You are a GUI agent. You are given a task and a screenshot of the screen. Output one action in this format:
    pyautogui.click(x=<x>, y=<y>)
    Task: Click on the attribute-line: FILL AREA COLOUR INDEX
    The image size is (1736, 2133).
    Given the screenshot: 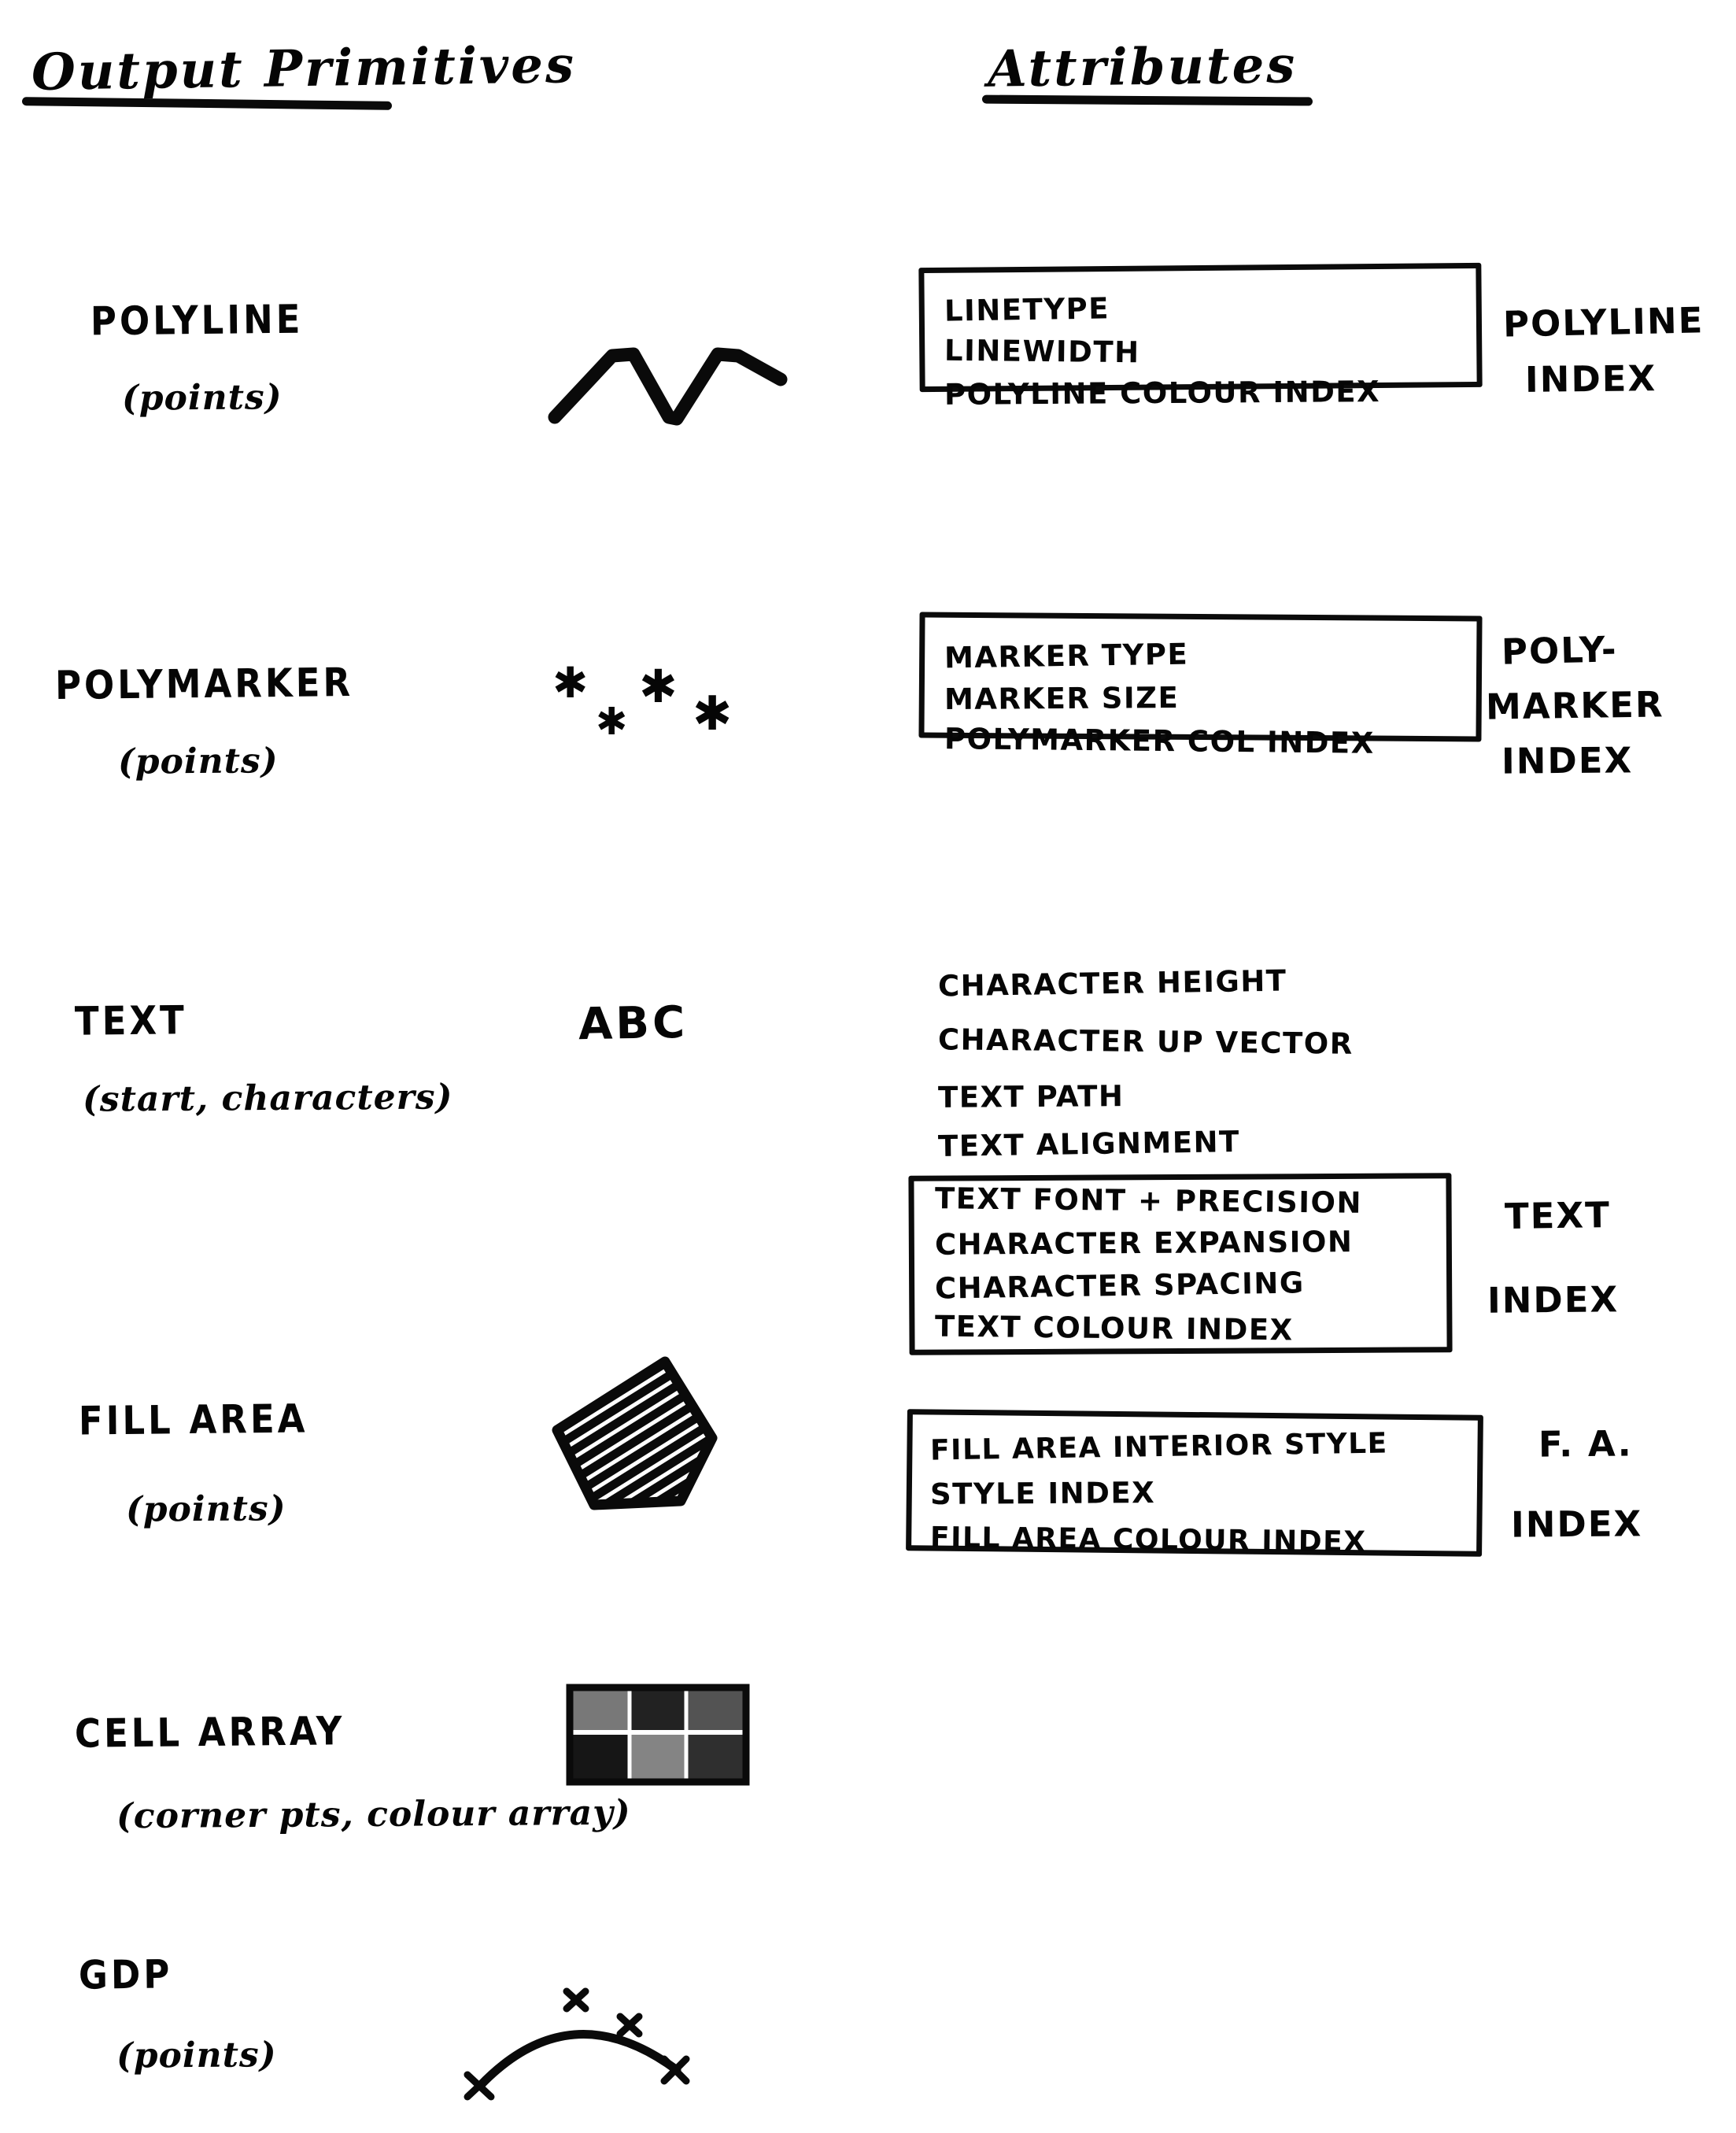 What is the action you would take?
    pyautogui.click(x=1148, y=1539)
    